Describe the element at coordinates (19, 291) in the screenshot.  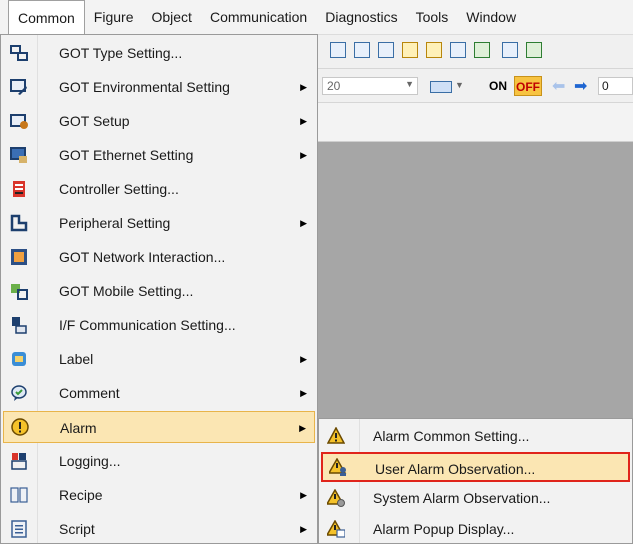
I see `mobile-icon` at that location.